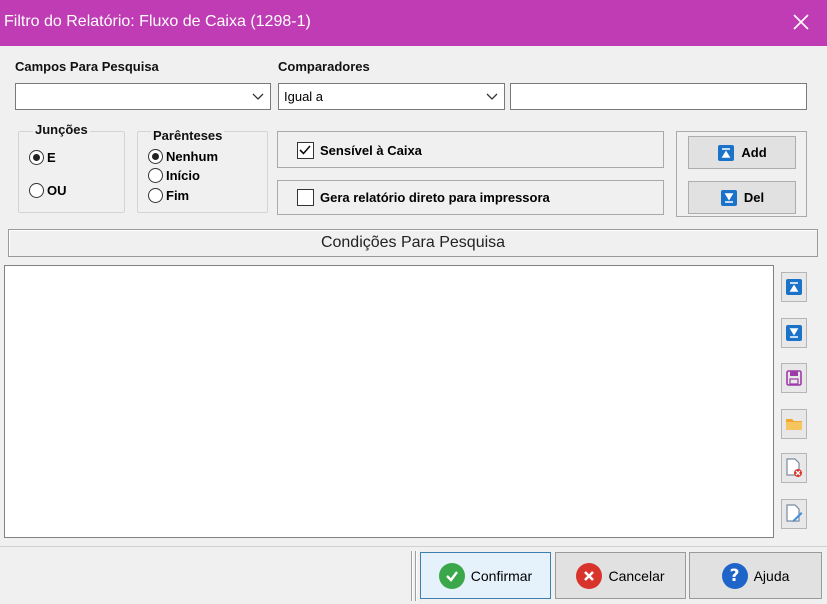 Image resolution: width=827 pixels, height=604 pixels. I want to click on checkmark-icon, so click(305, 150).